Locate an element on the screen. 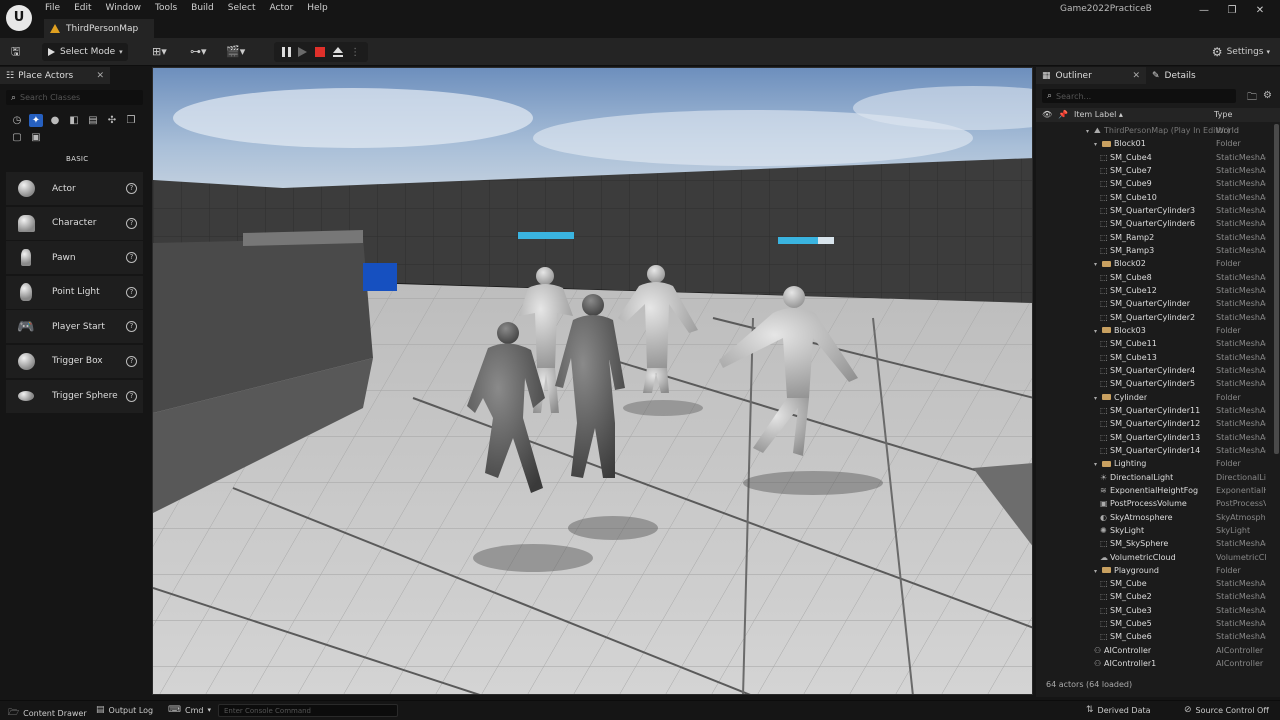 Image resolution: width=1280 pixels, height=720 pixels. outliner-folder-row: ▾ Block01 Folder is located at coordinates (1154, 143).